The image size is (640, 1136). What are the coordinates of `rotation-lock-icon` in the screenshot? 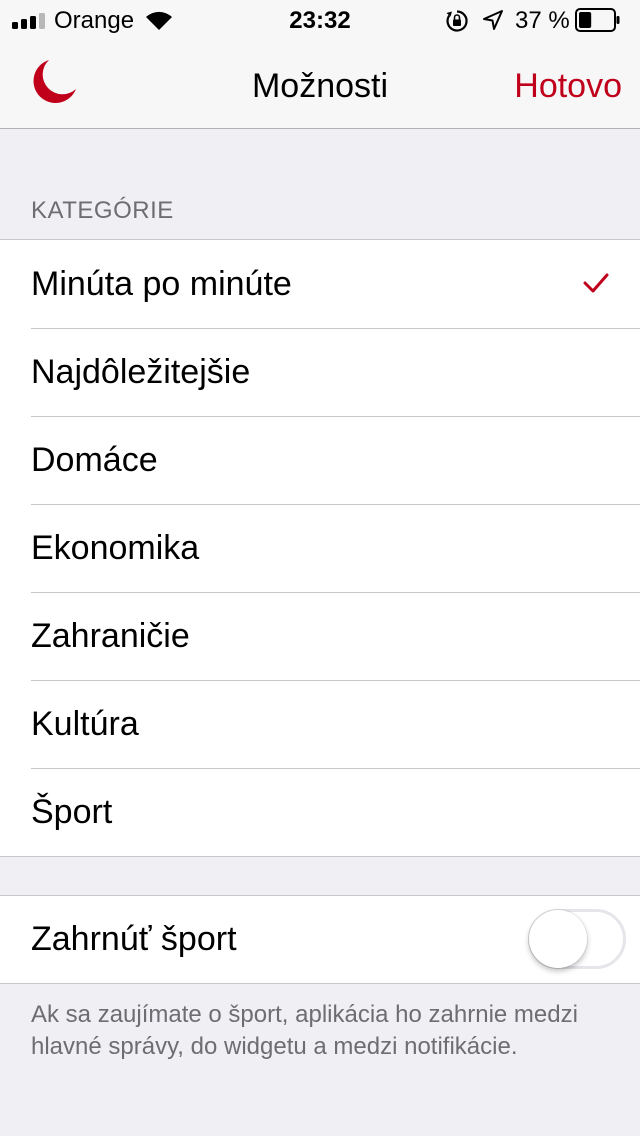 It's located at (457, 21).